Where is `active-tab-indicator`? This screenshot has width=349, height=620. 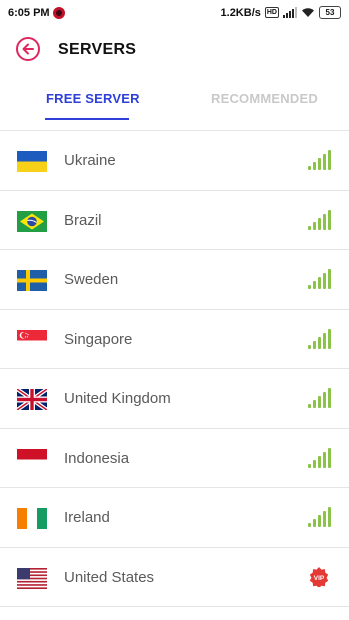
active-tab-indicator is located at coordinates (87, 119).